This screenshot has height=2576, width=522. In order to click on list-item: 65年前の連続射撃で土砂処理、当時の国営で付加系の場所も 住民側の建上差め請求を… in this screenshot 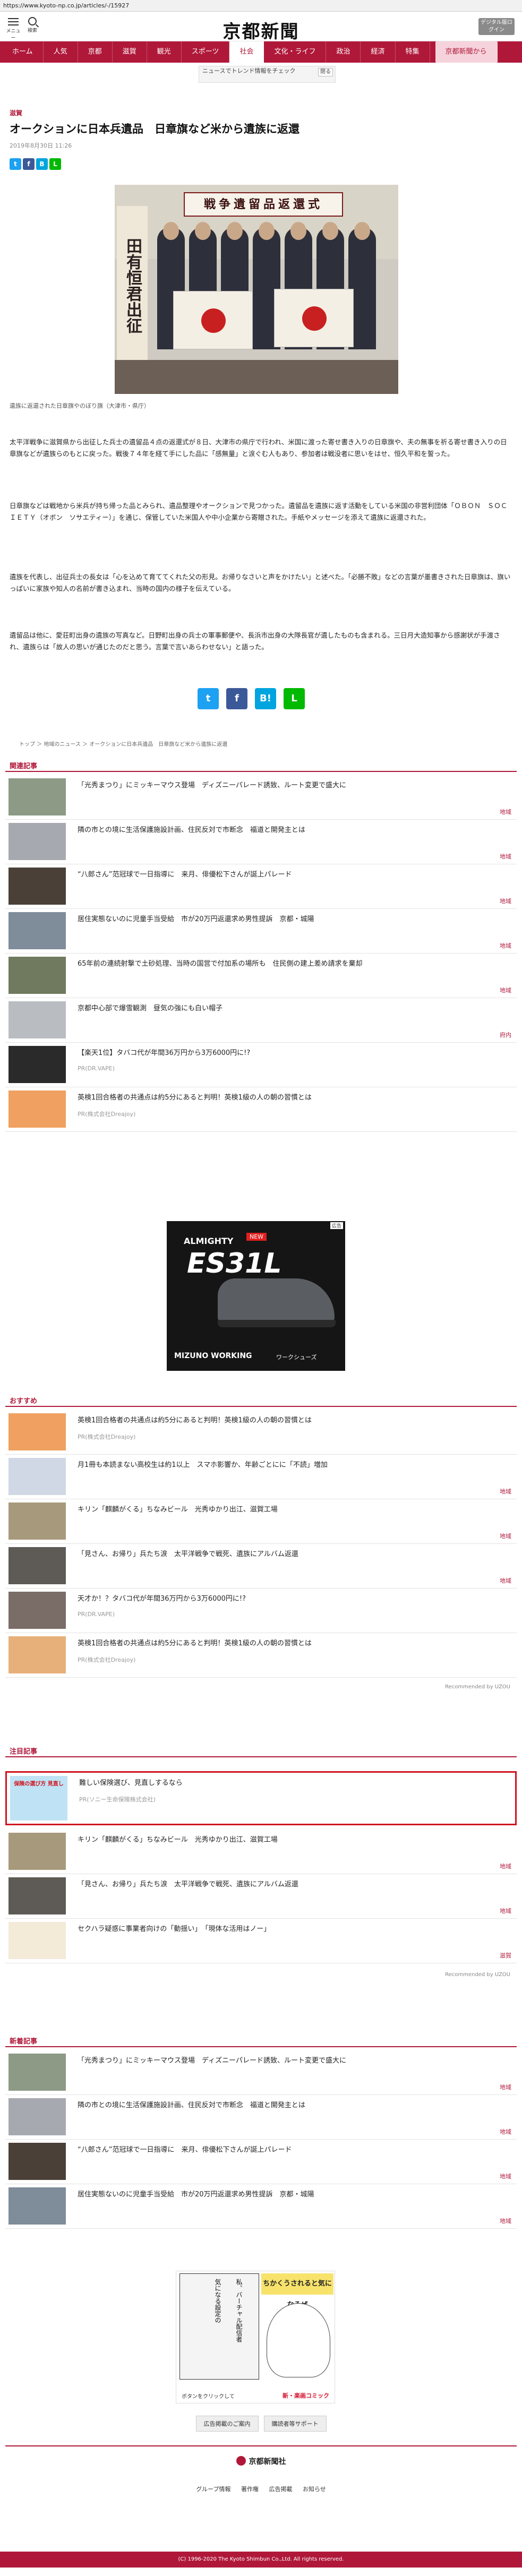, I will do `click(261, 976)`.